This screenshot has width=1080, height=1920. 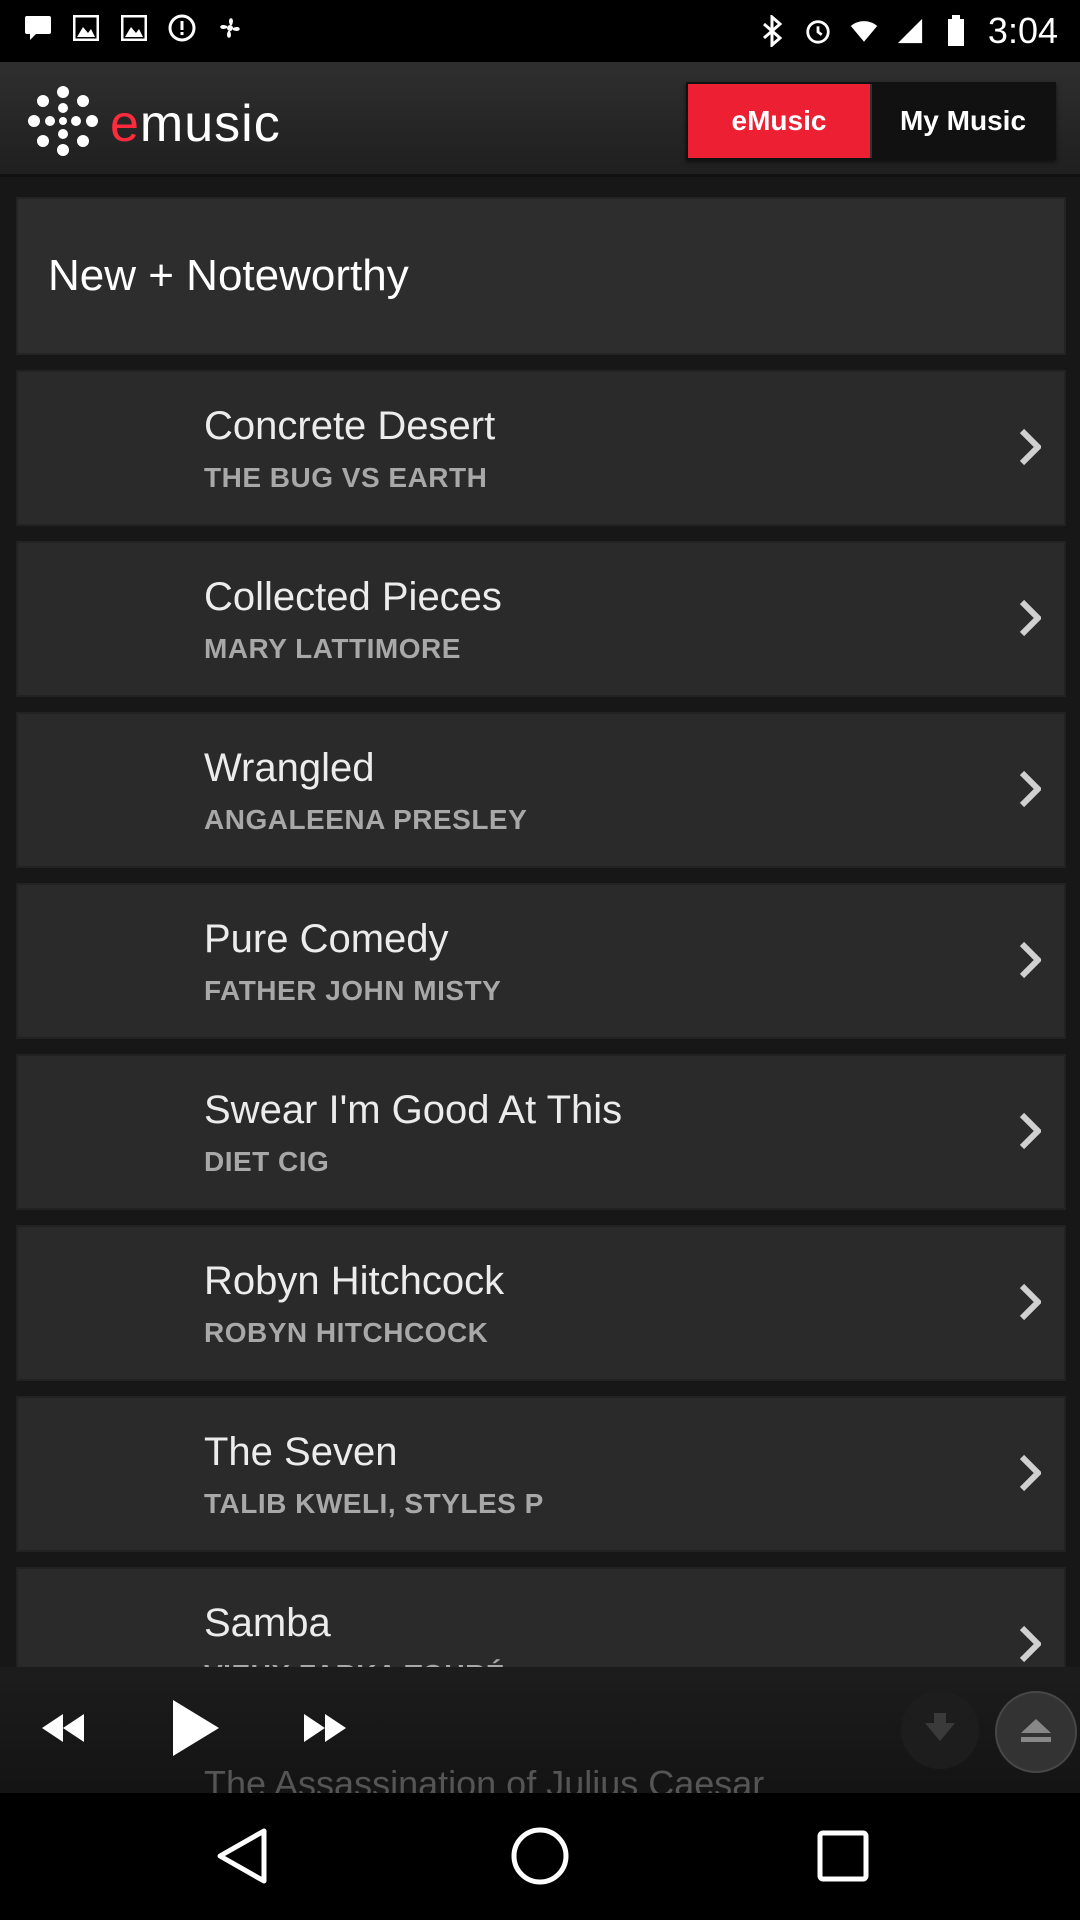 I want to click on alarm-icon, so click(x=818, y=31).